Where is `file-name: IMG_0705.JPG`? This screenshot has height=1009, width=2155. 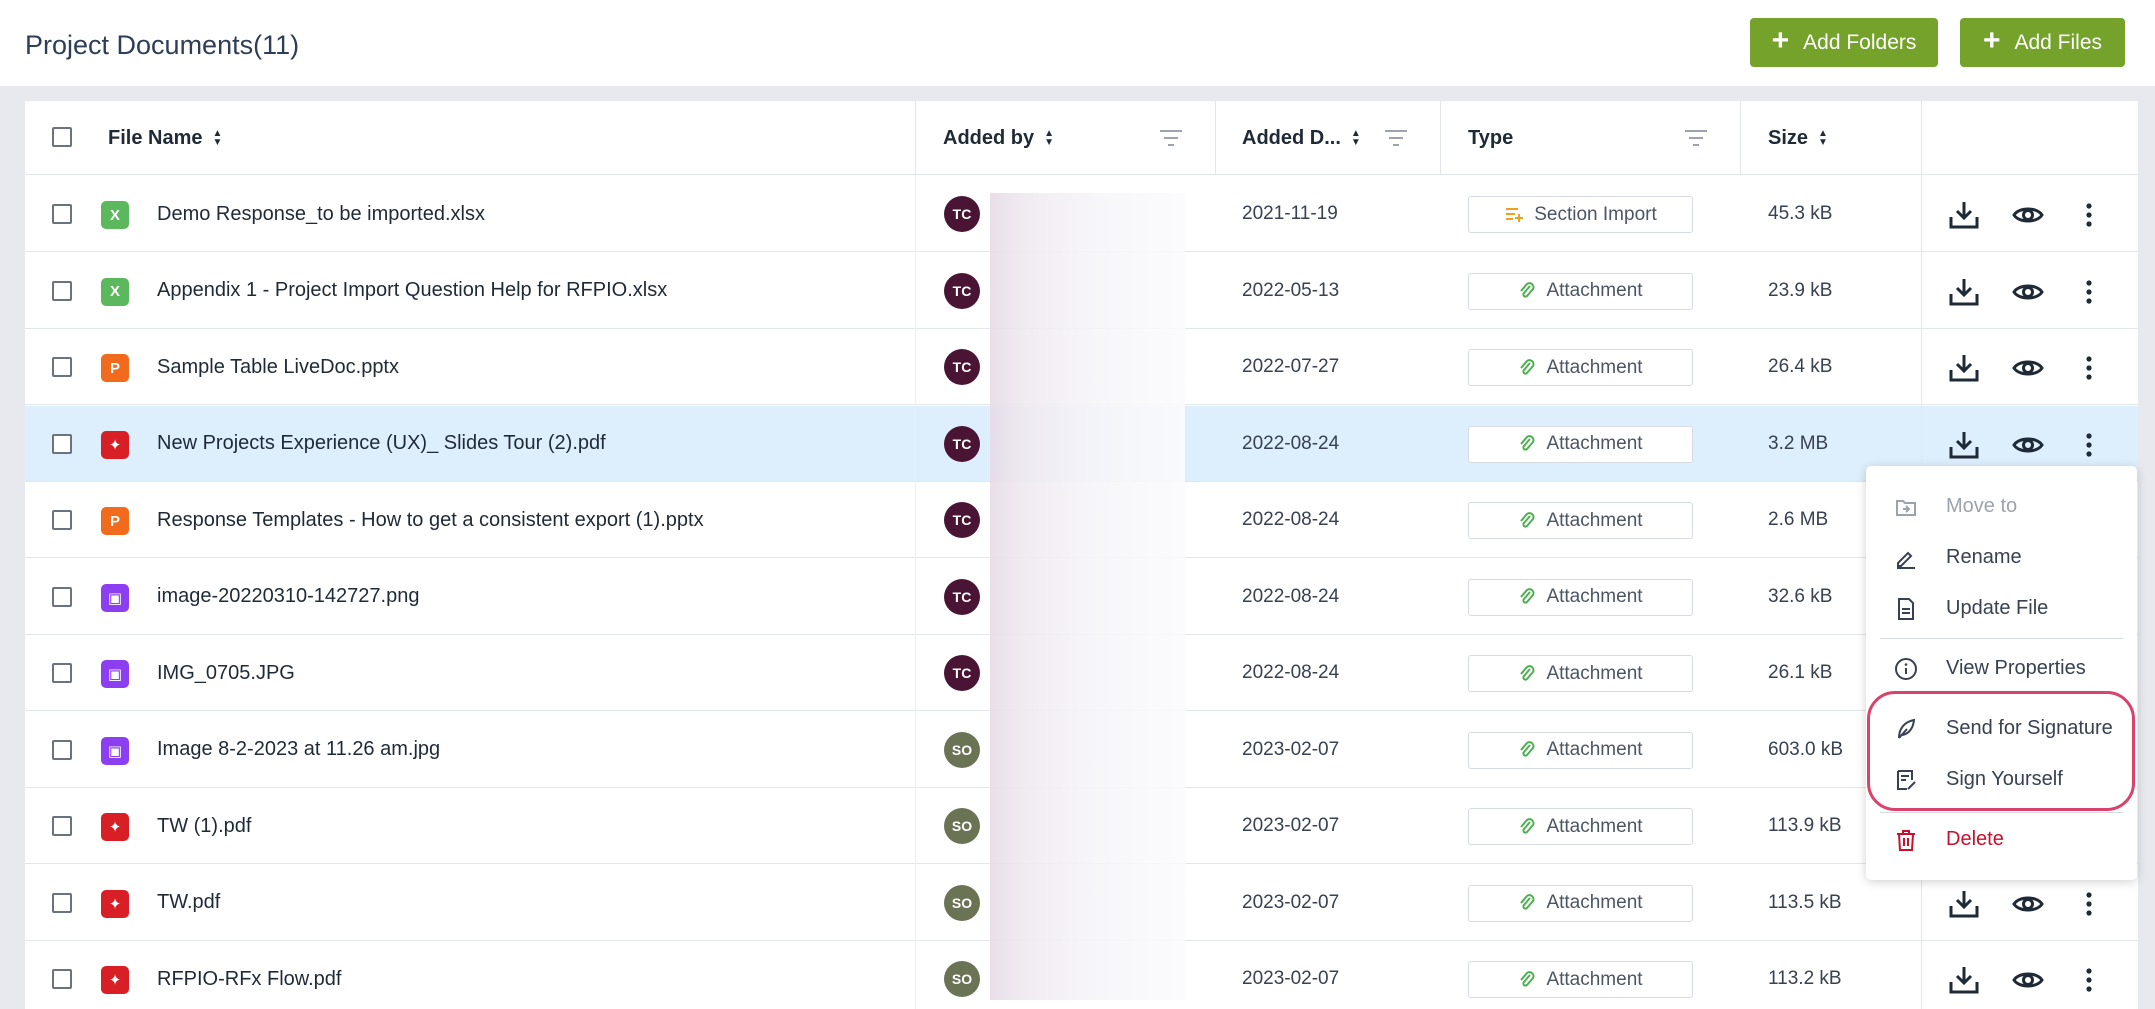 file-name: IMG_0705.JPG is located at coordinates (226, 673).